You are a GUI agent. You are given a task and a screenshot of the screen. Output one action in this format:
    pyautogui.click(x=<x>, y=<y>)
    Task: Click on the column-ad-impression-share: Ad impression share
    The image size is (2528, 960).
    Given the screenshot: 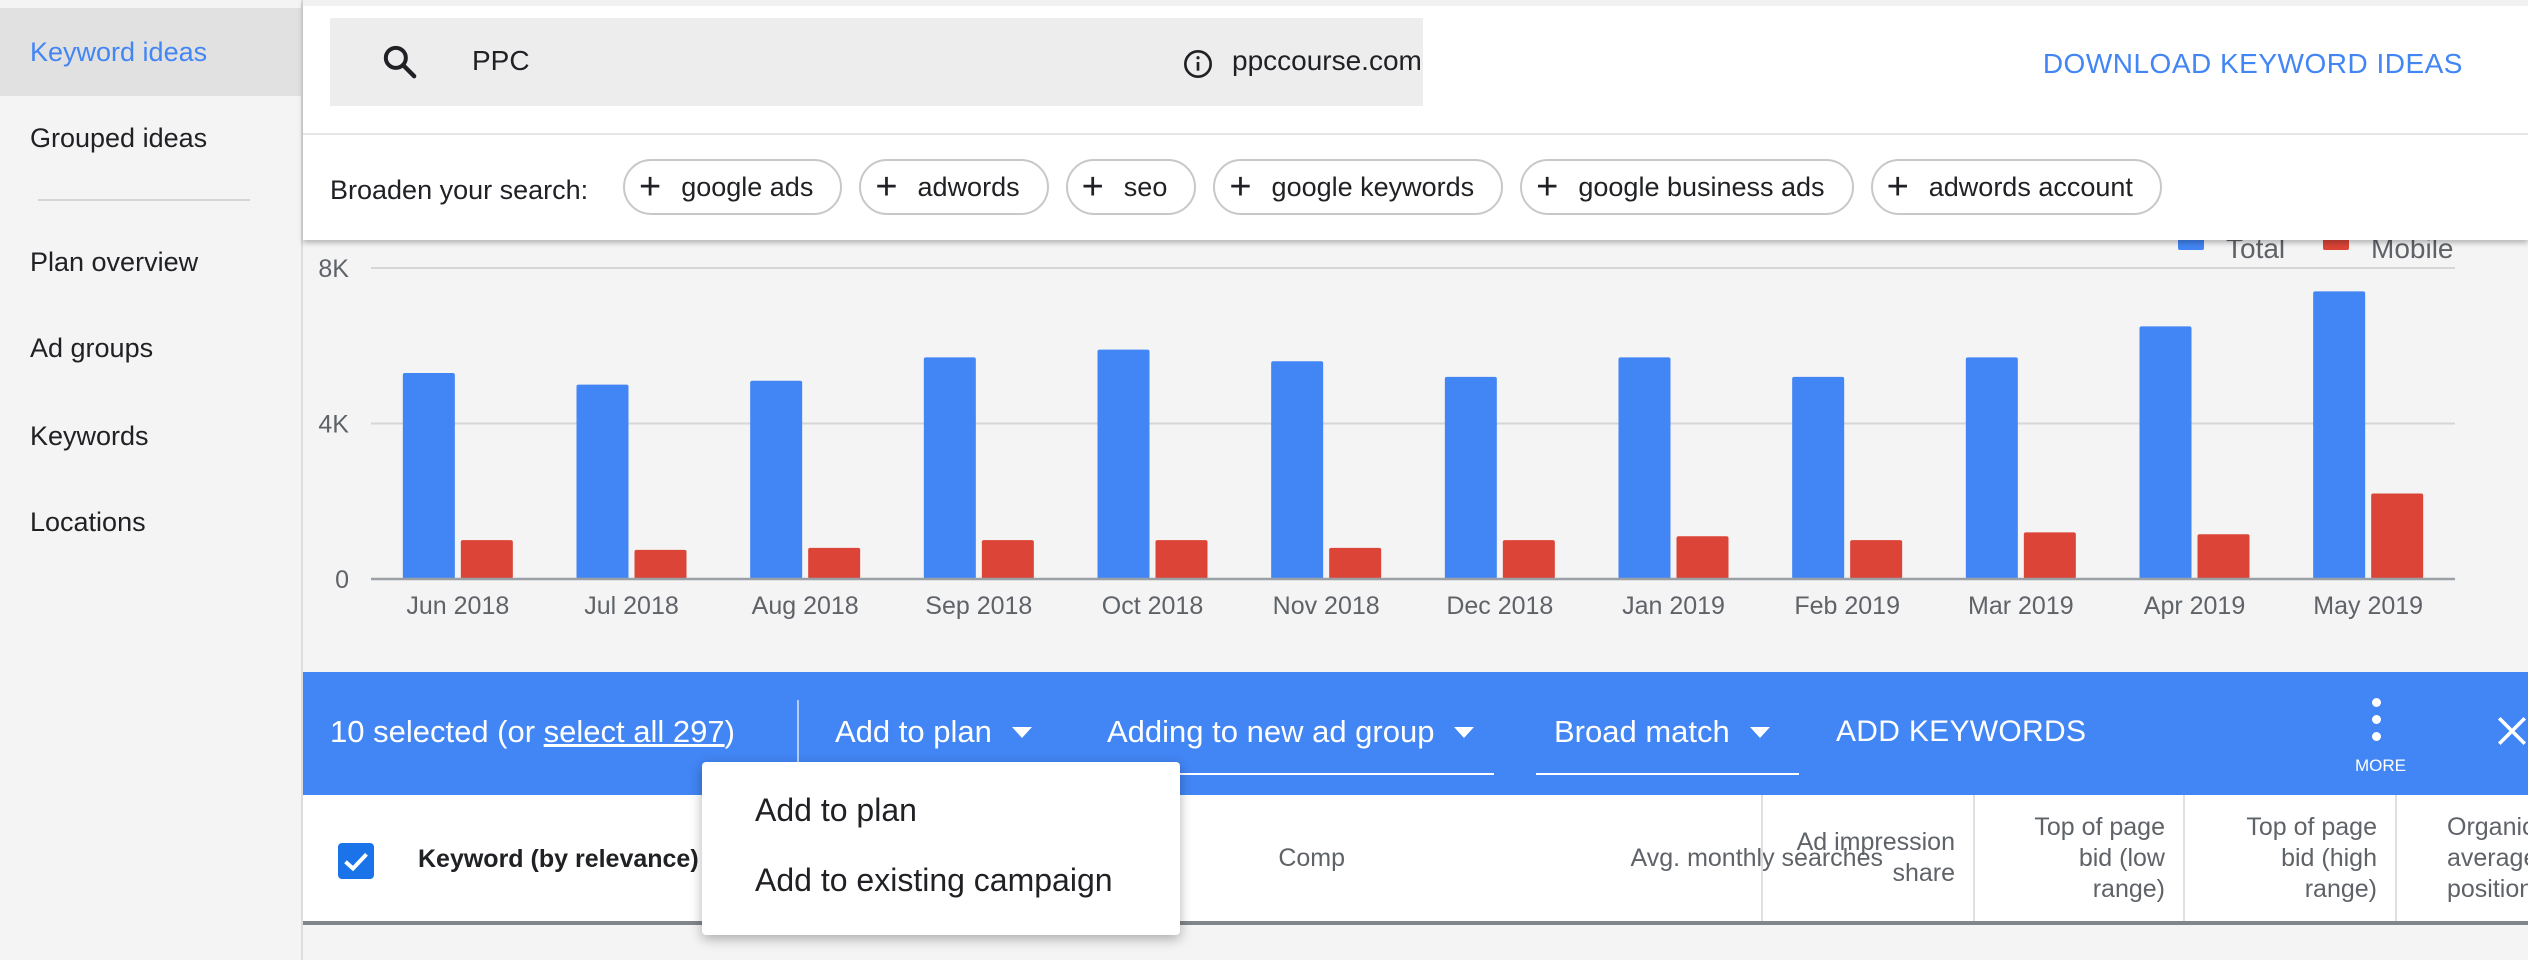 What is the action you would take?
    pyautogui.click(x=1867, y=858)
    